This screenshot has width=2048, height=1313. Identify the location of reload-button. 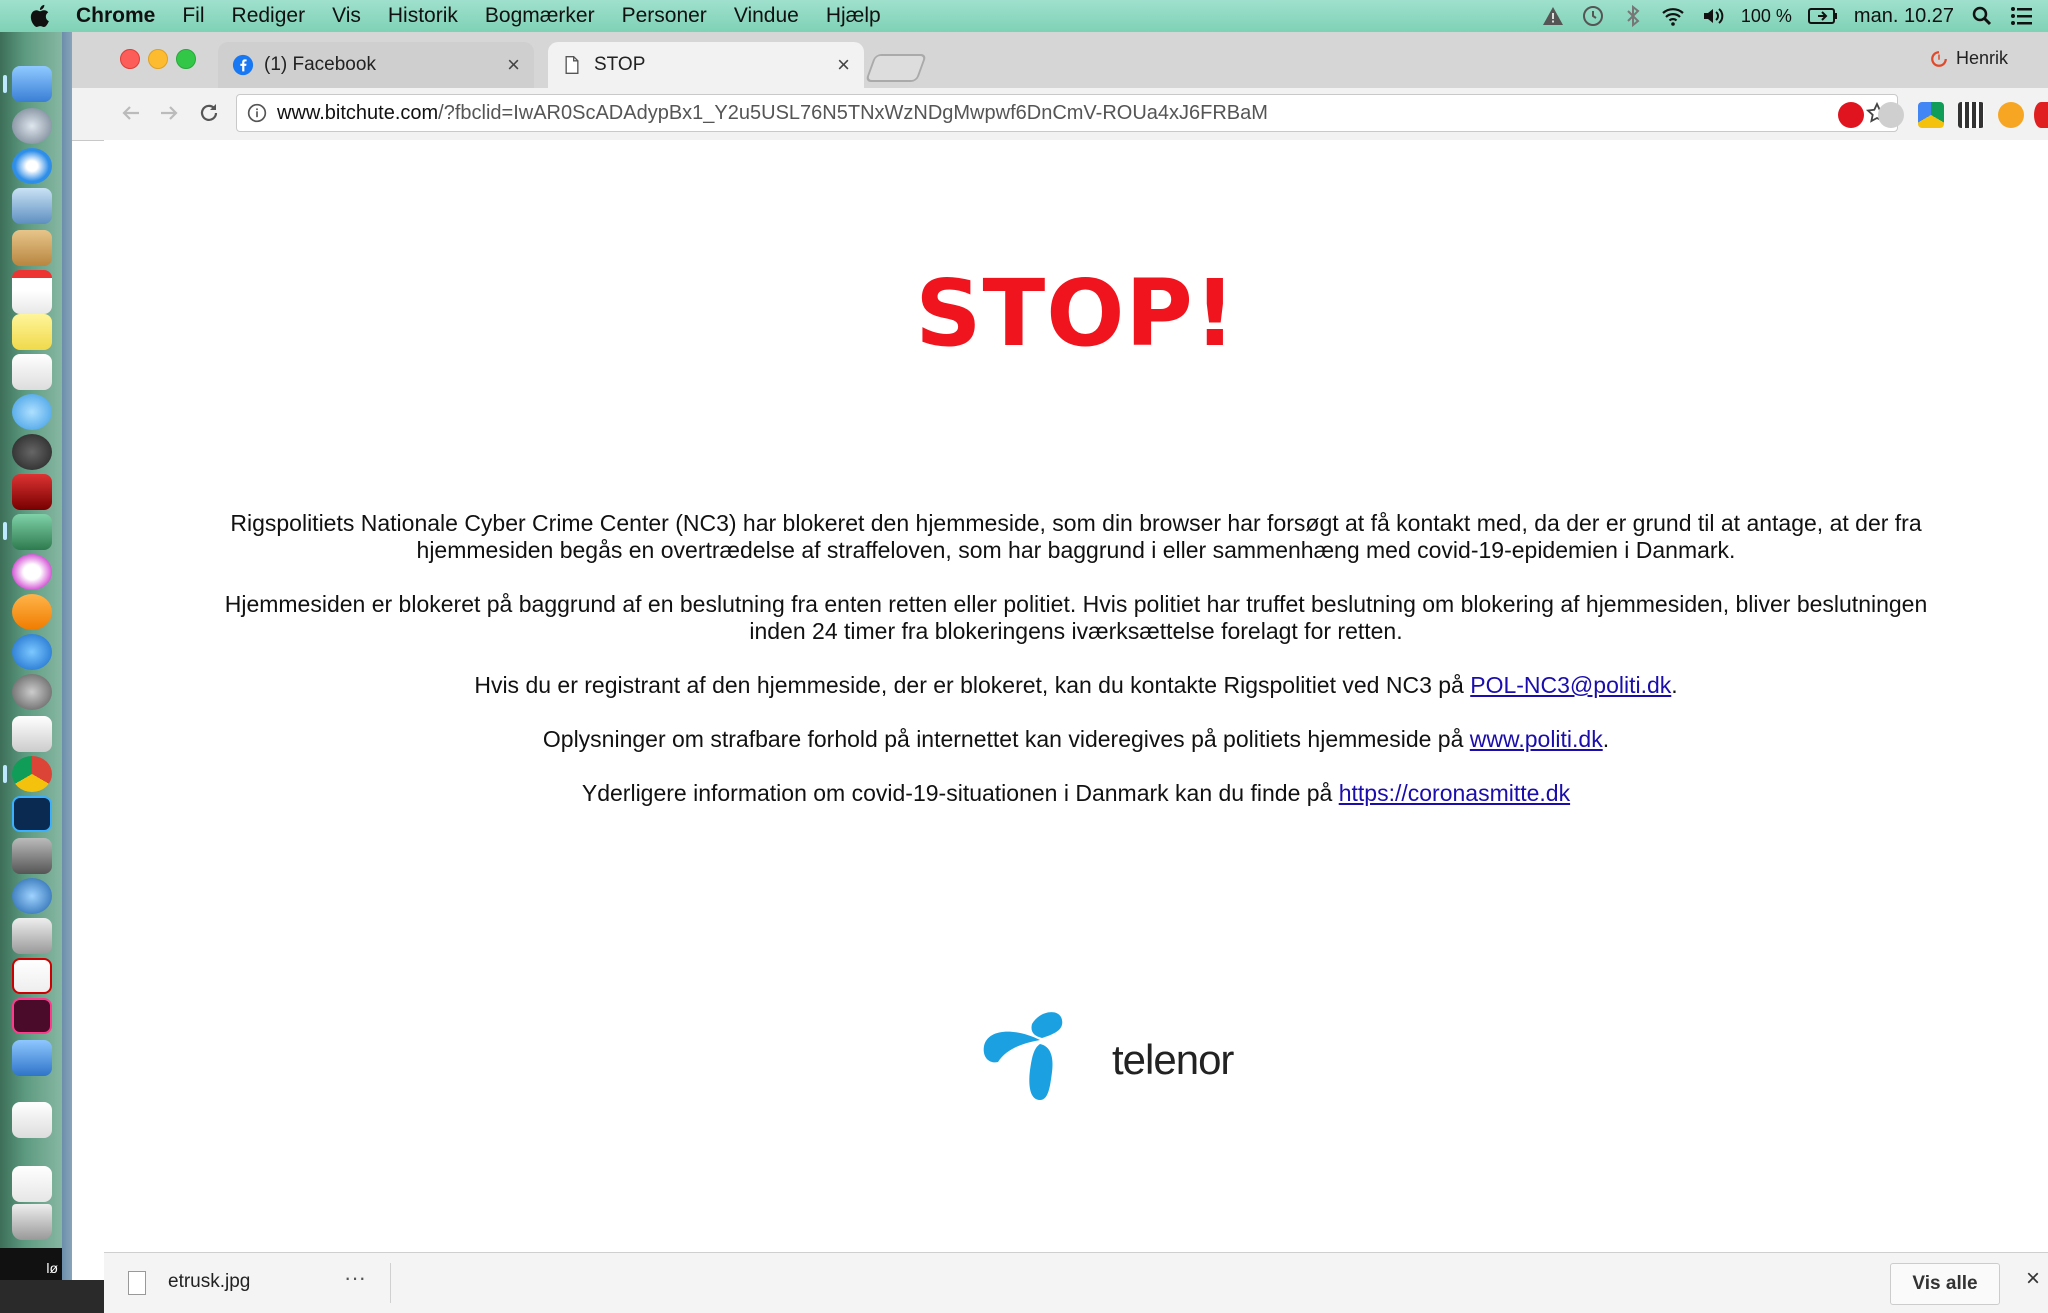
(209, 113).